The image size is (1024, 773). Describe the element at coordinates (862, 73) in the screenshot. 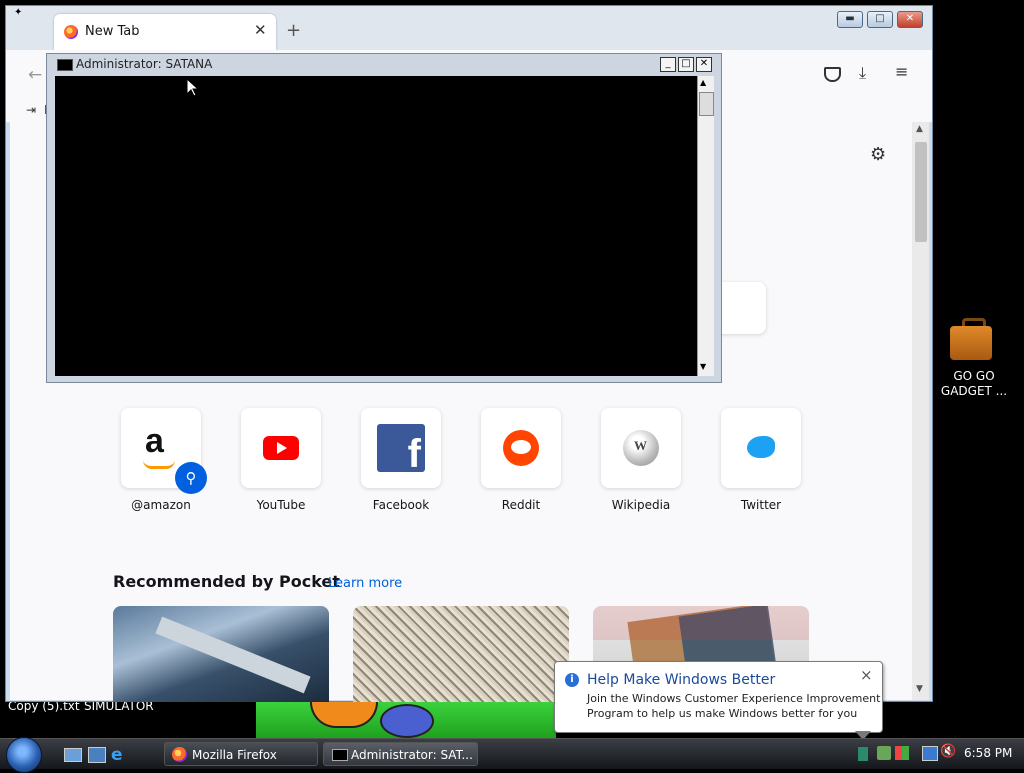

I see `download-icon: ⤓` at that location.